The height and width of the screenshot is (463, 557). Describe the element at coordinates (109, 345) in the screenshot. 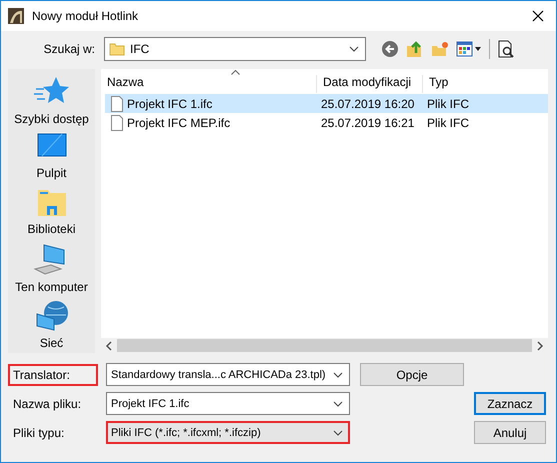

I see `scroll-left-icon` at that location.